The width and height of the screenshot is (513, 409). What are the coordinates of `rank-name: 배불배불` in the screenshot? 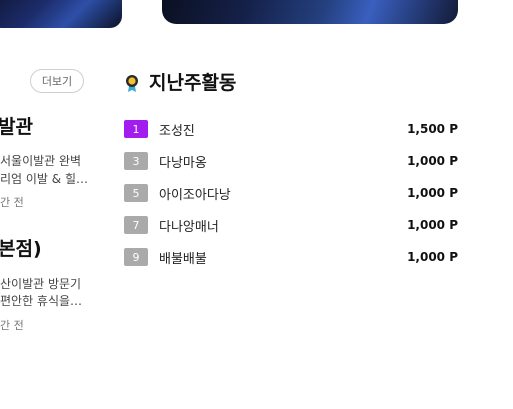 It's located at (183, 257).